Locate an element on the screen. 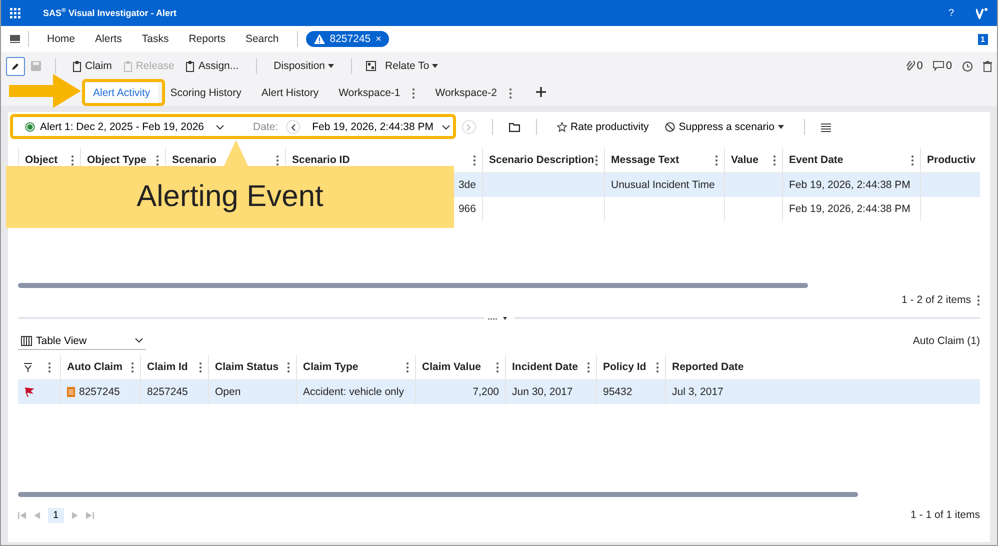  toolbar-button: Claim is located at coordinates (92, 66).